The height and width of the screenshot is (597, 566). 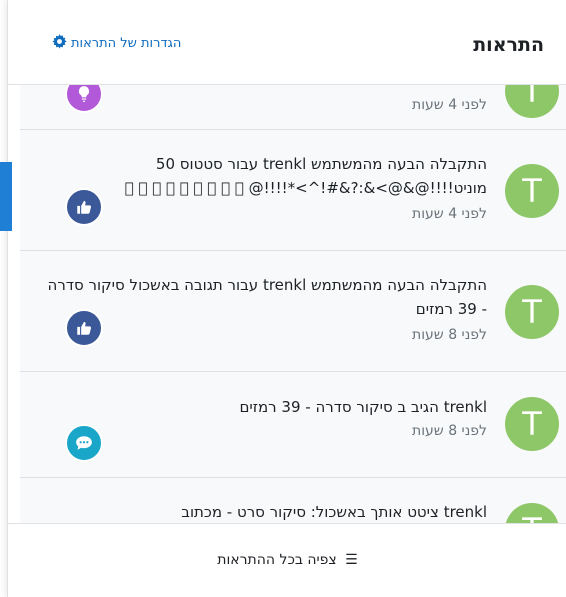 What do you see at coordinates (84, 443) in the screenshot?
I see `comment-icon` at bounding box center [84, 443].